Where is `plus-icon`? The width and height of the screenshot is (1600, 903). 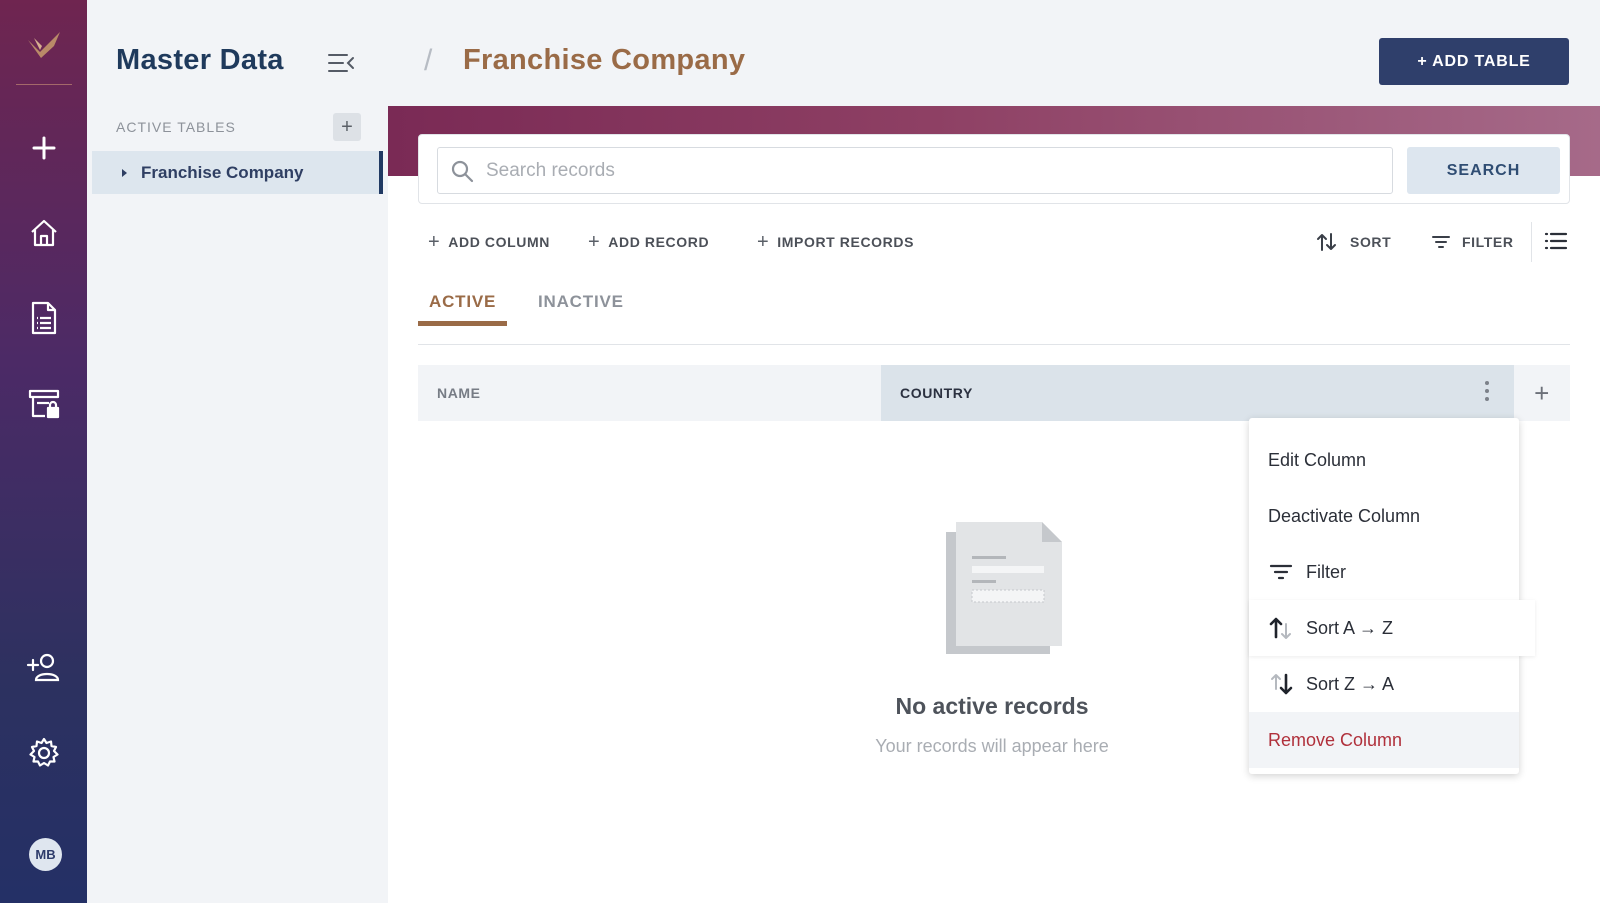
plus-icon is located at coordinates (44, 148).